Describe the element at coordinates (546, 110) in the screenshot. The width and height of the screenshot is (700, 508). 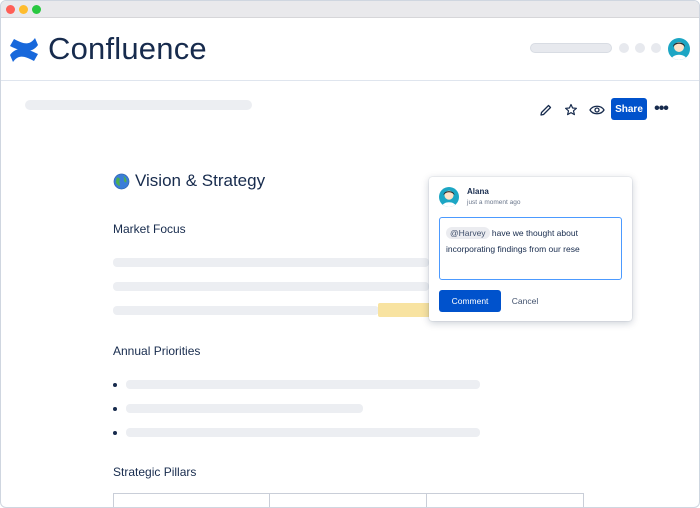
I see `edit-pencil-icon` at that location.